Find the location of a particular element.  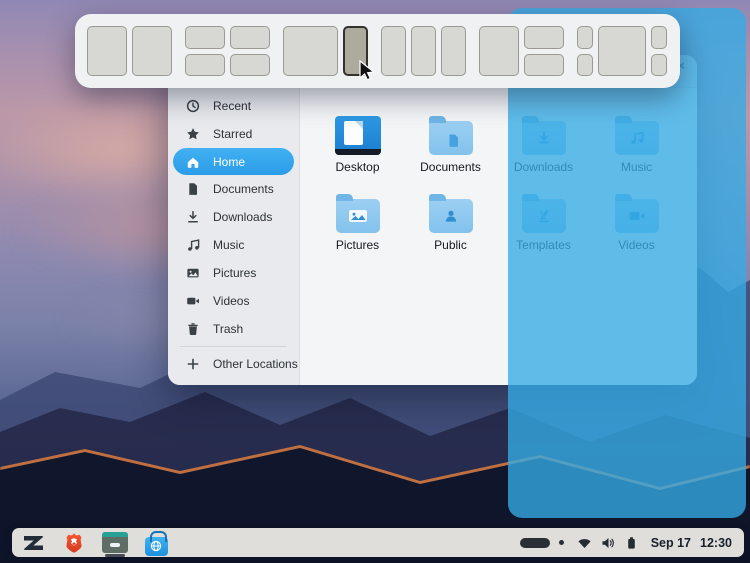

system-tray: Sep 17 12:30 is located at coordinates (631, 543).